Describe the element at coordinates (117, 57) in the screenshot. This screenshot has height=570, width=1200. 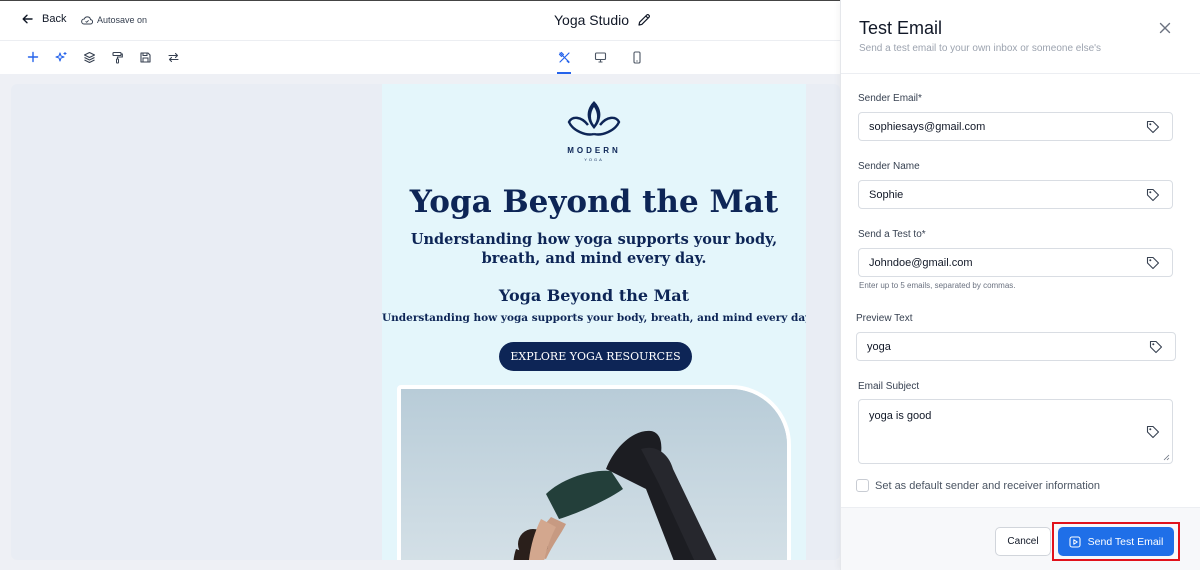
I see `paint-roller-icon` at that location.